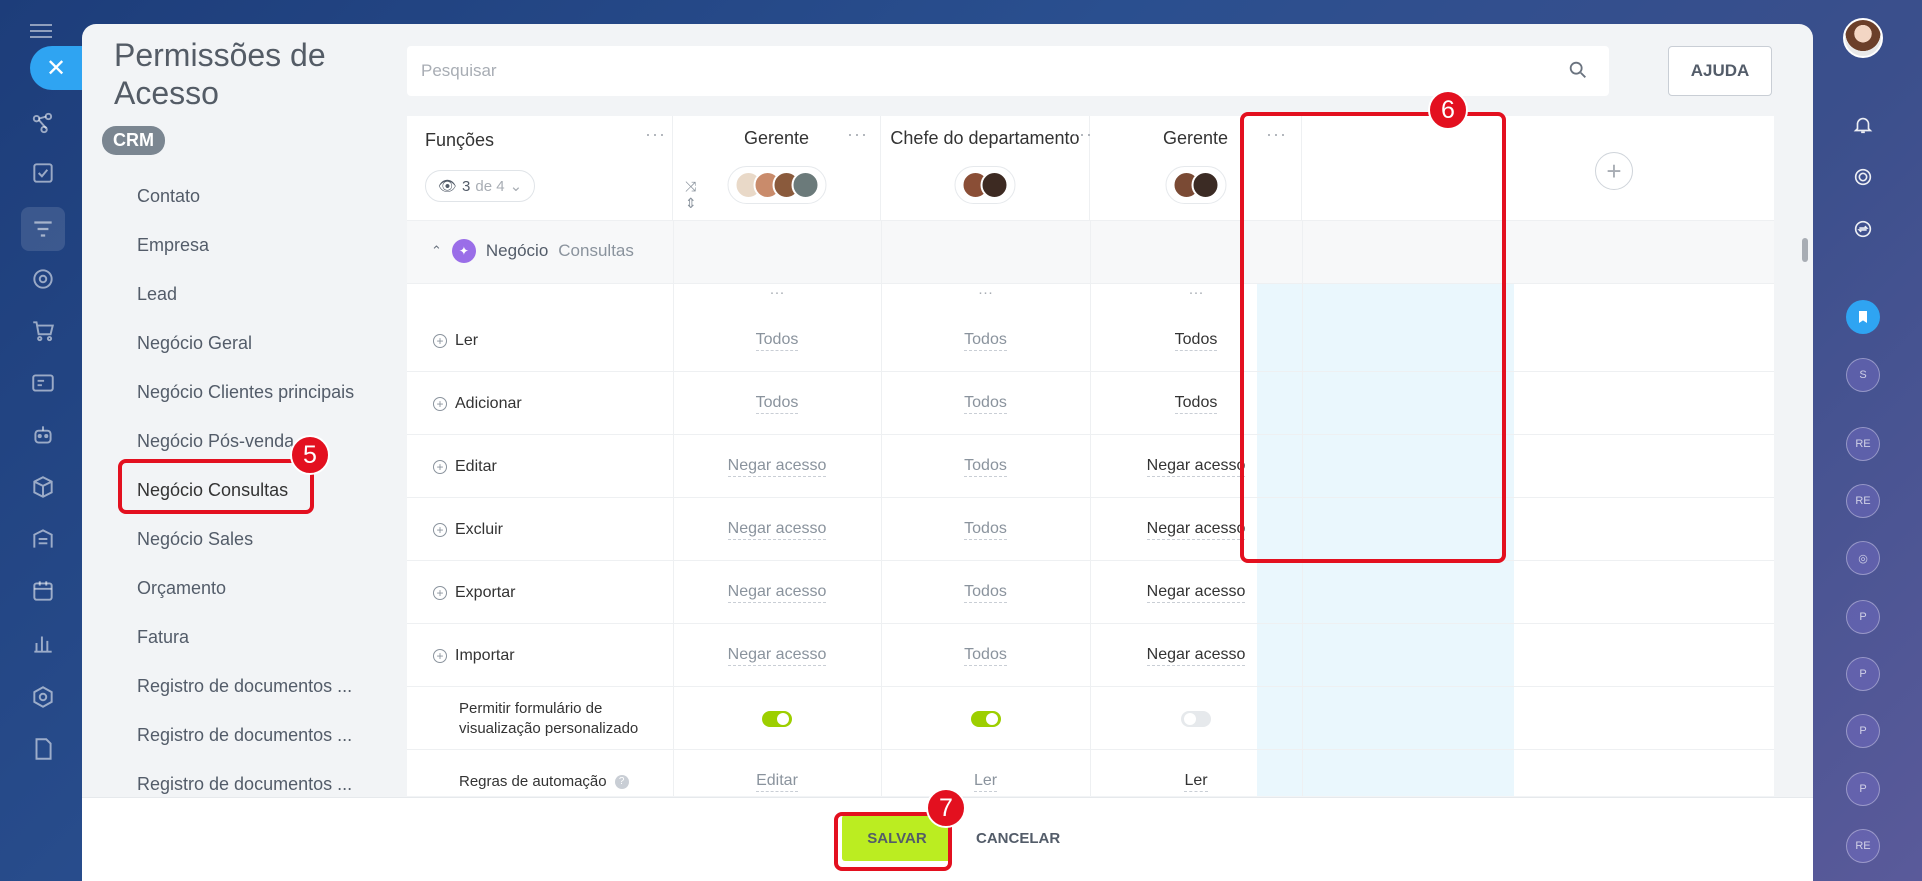 Image resolution: width=1922 pixels, height=881 pixels. Describe the element at coordinates (43, 697) in the screenshot. I see `settings-hex-icon` at that location.